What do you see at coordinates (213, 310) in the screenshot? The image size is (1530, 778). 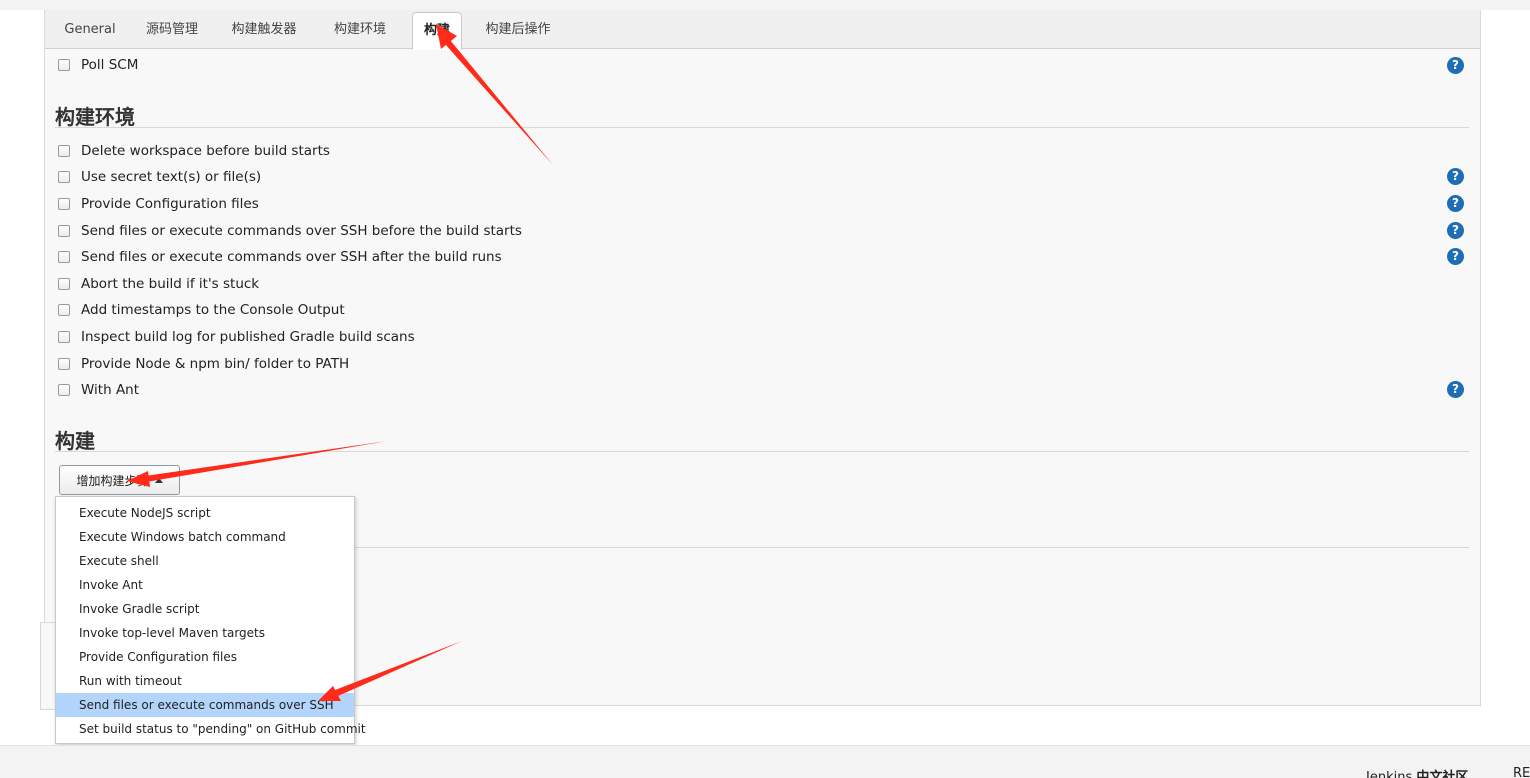 I see `option-label: Add timestamps to the Console Output` at bounding box center [213, 310].